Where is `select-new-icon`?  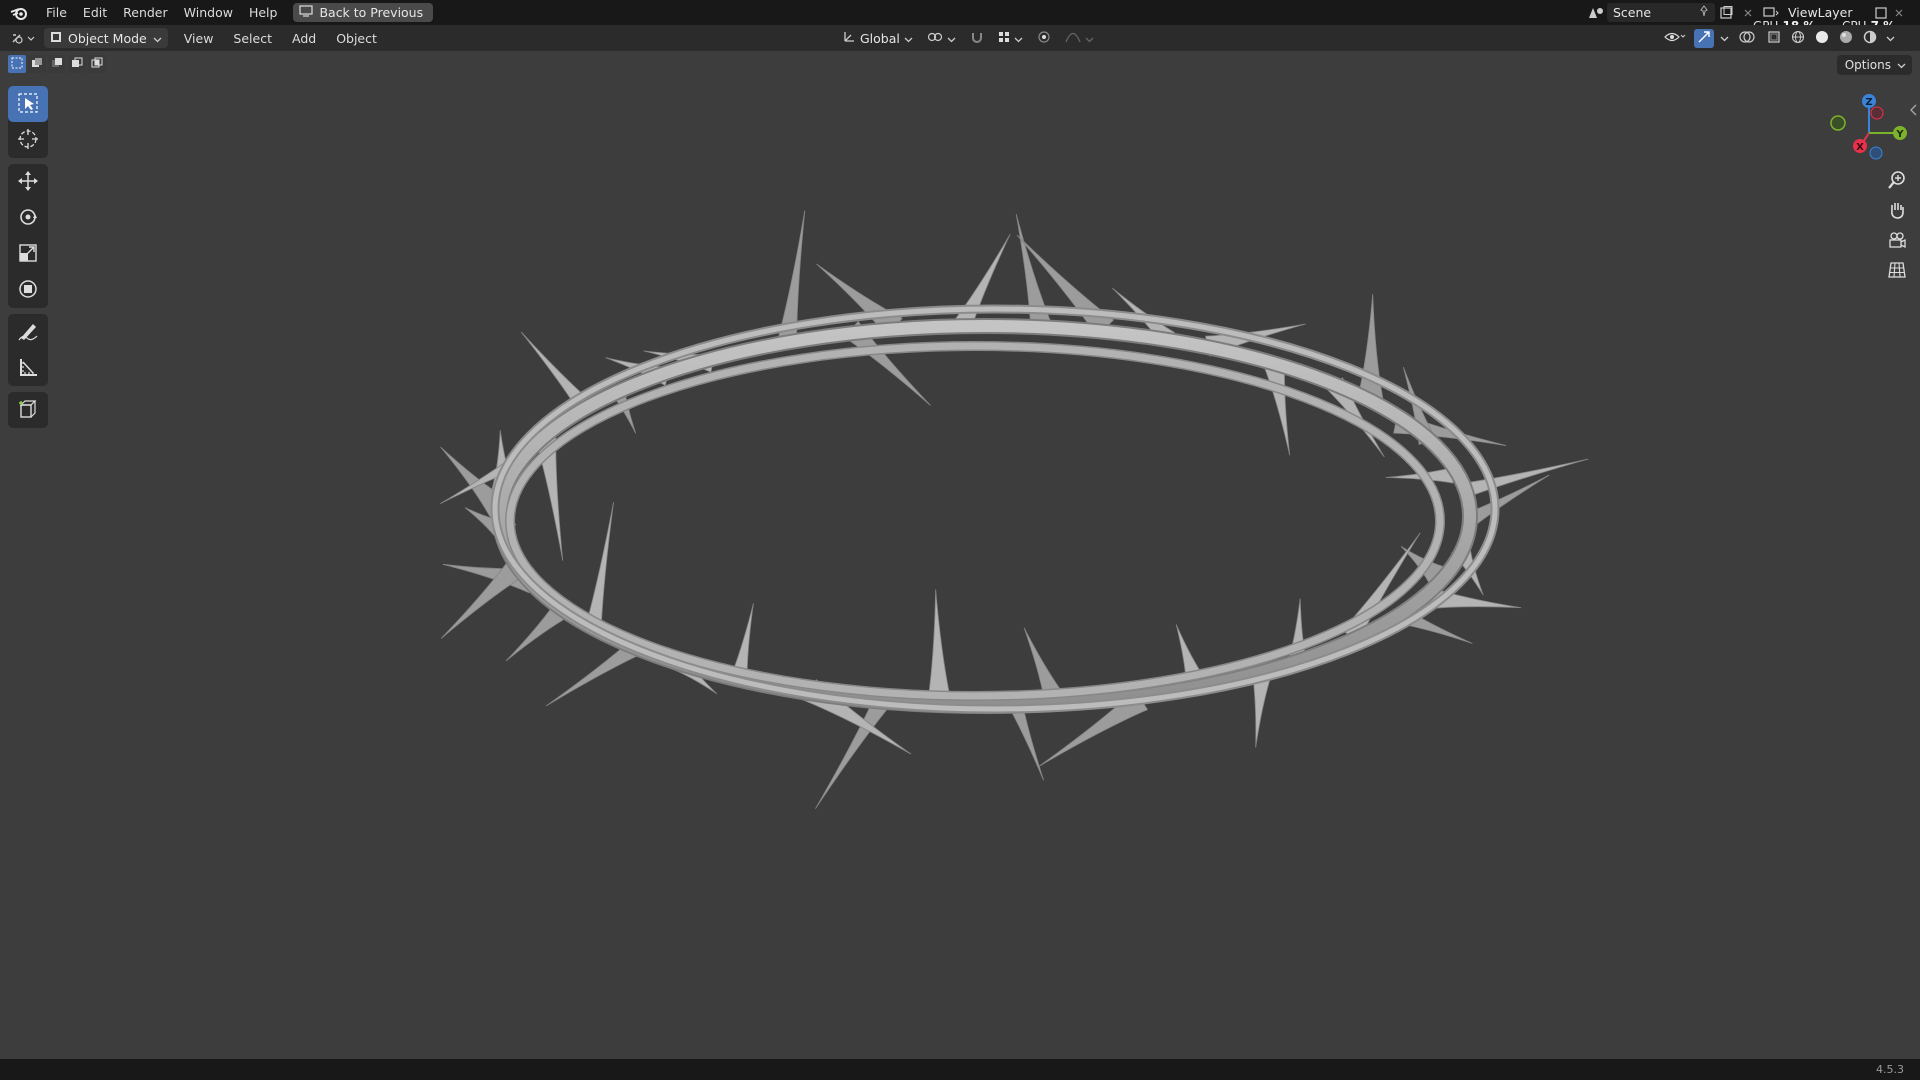
select-new-icon is located at coordinates (17, 64).